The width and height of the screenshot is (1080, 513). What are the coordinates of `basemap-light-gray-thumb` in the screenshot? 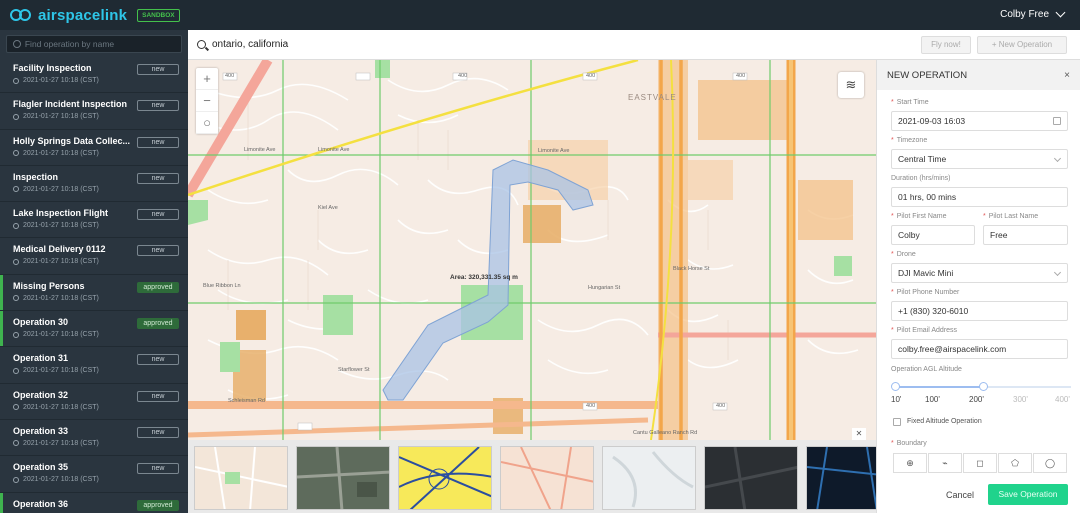 It's located at (649, 478).